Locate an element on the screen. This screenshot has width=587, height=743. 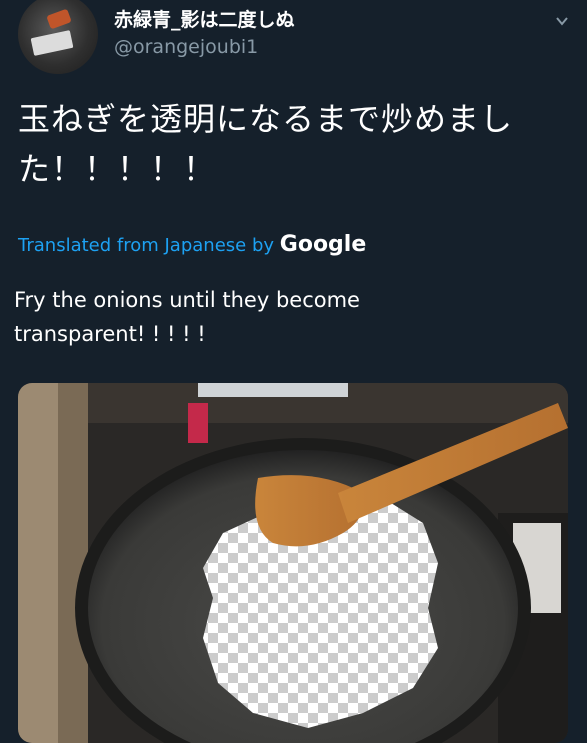
chevron-down-icon is located at coordinates (562, 21).